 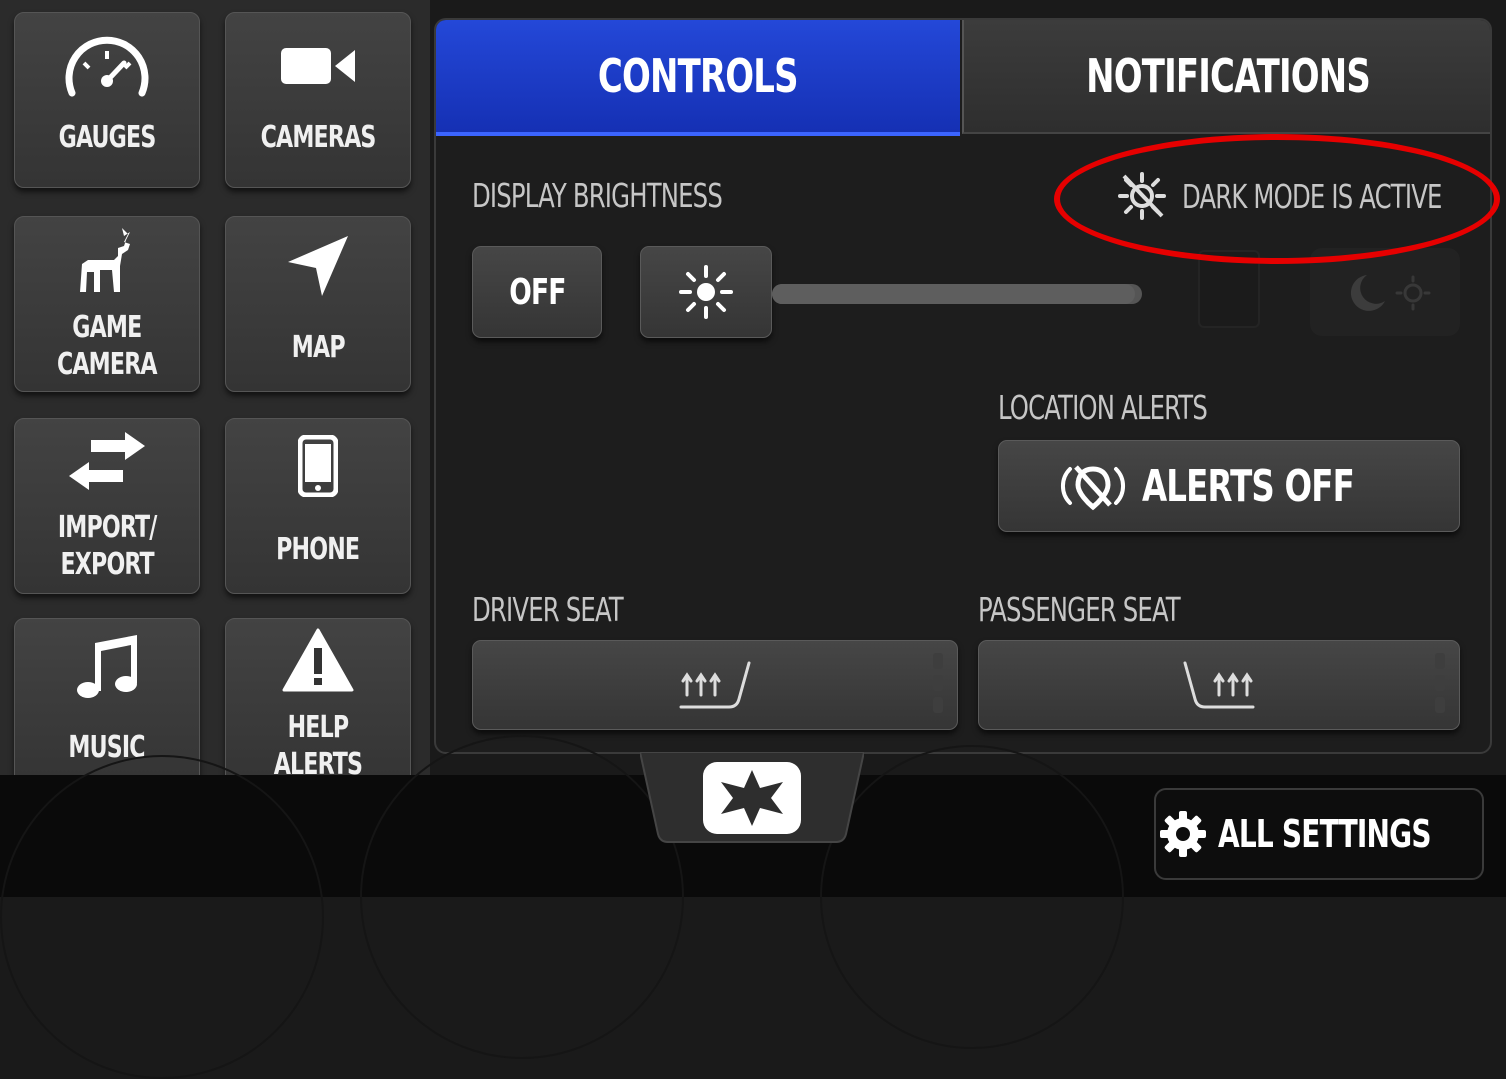 I want to click on brightness-slider-handle, so click(x=706, y=292).